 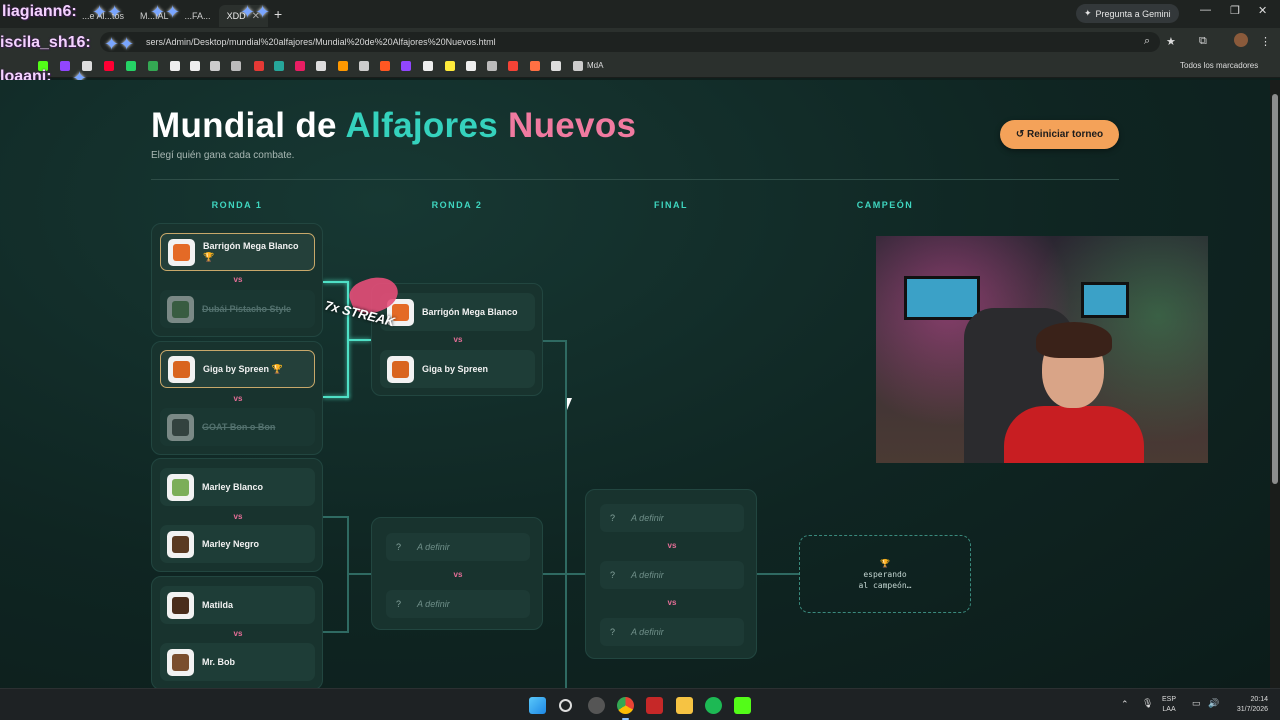 I want to click on contestant-winner: Barrigón Mega Blanco 🏆, so click(x=237, y=252).